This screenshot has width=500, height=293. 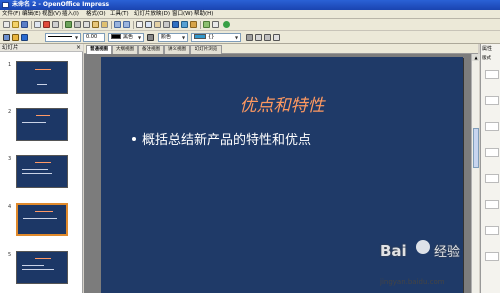 I want to click on line-color-select: 黑色 ▼, so click(x=126, y=37).